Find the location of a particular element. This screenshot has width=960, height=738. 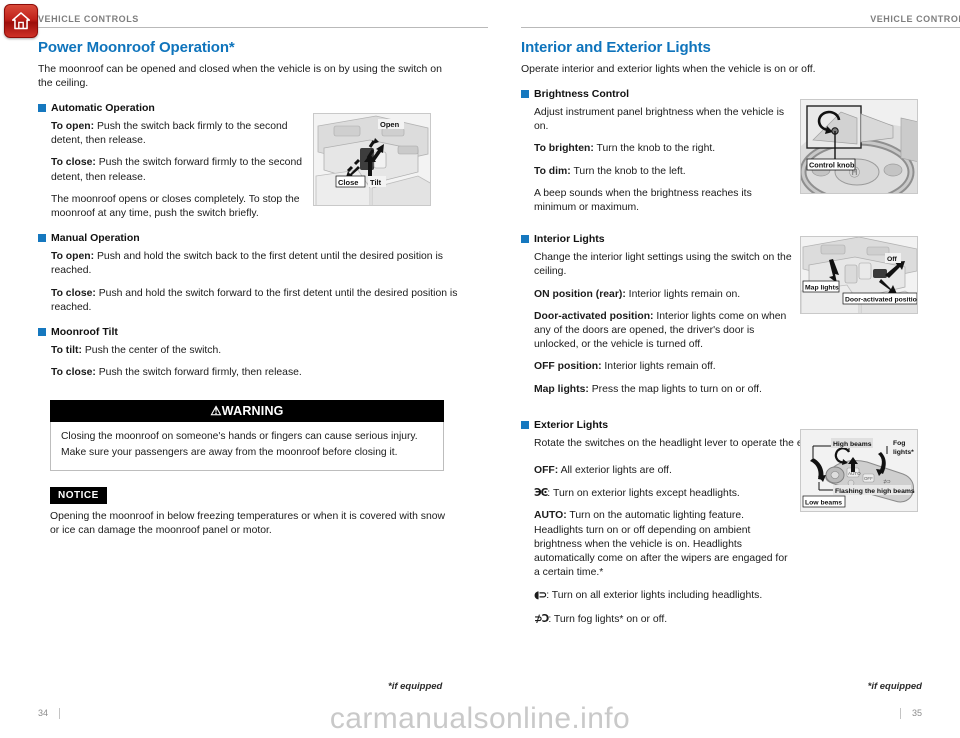

on-position-label: ON position (rear): is located at coordinates (580, 294).